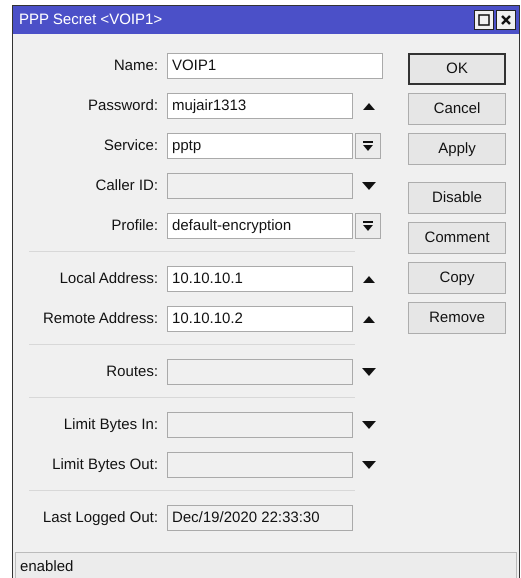 This screenshot has height=578, width=521. What do you see at coordinates (90, 20) in the screenshot?
I see `window-title: PPP Secret <VOIP1>` at bounding box center [90, 20].